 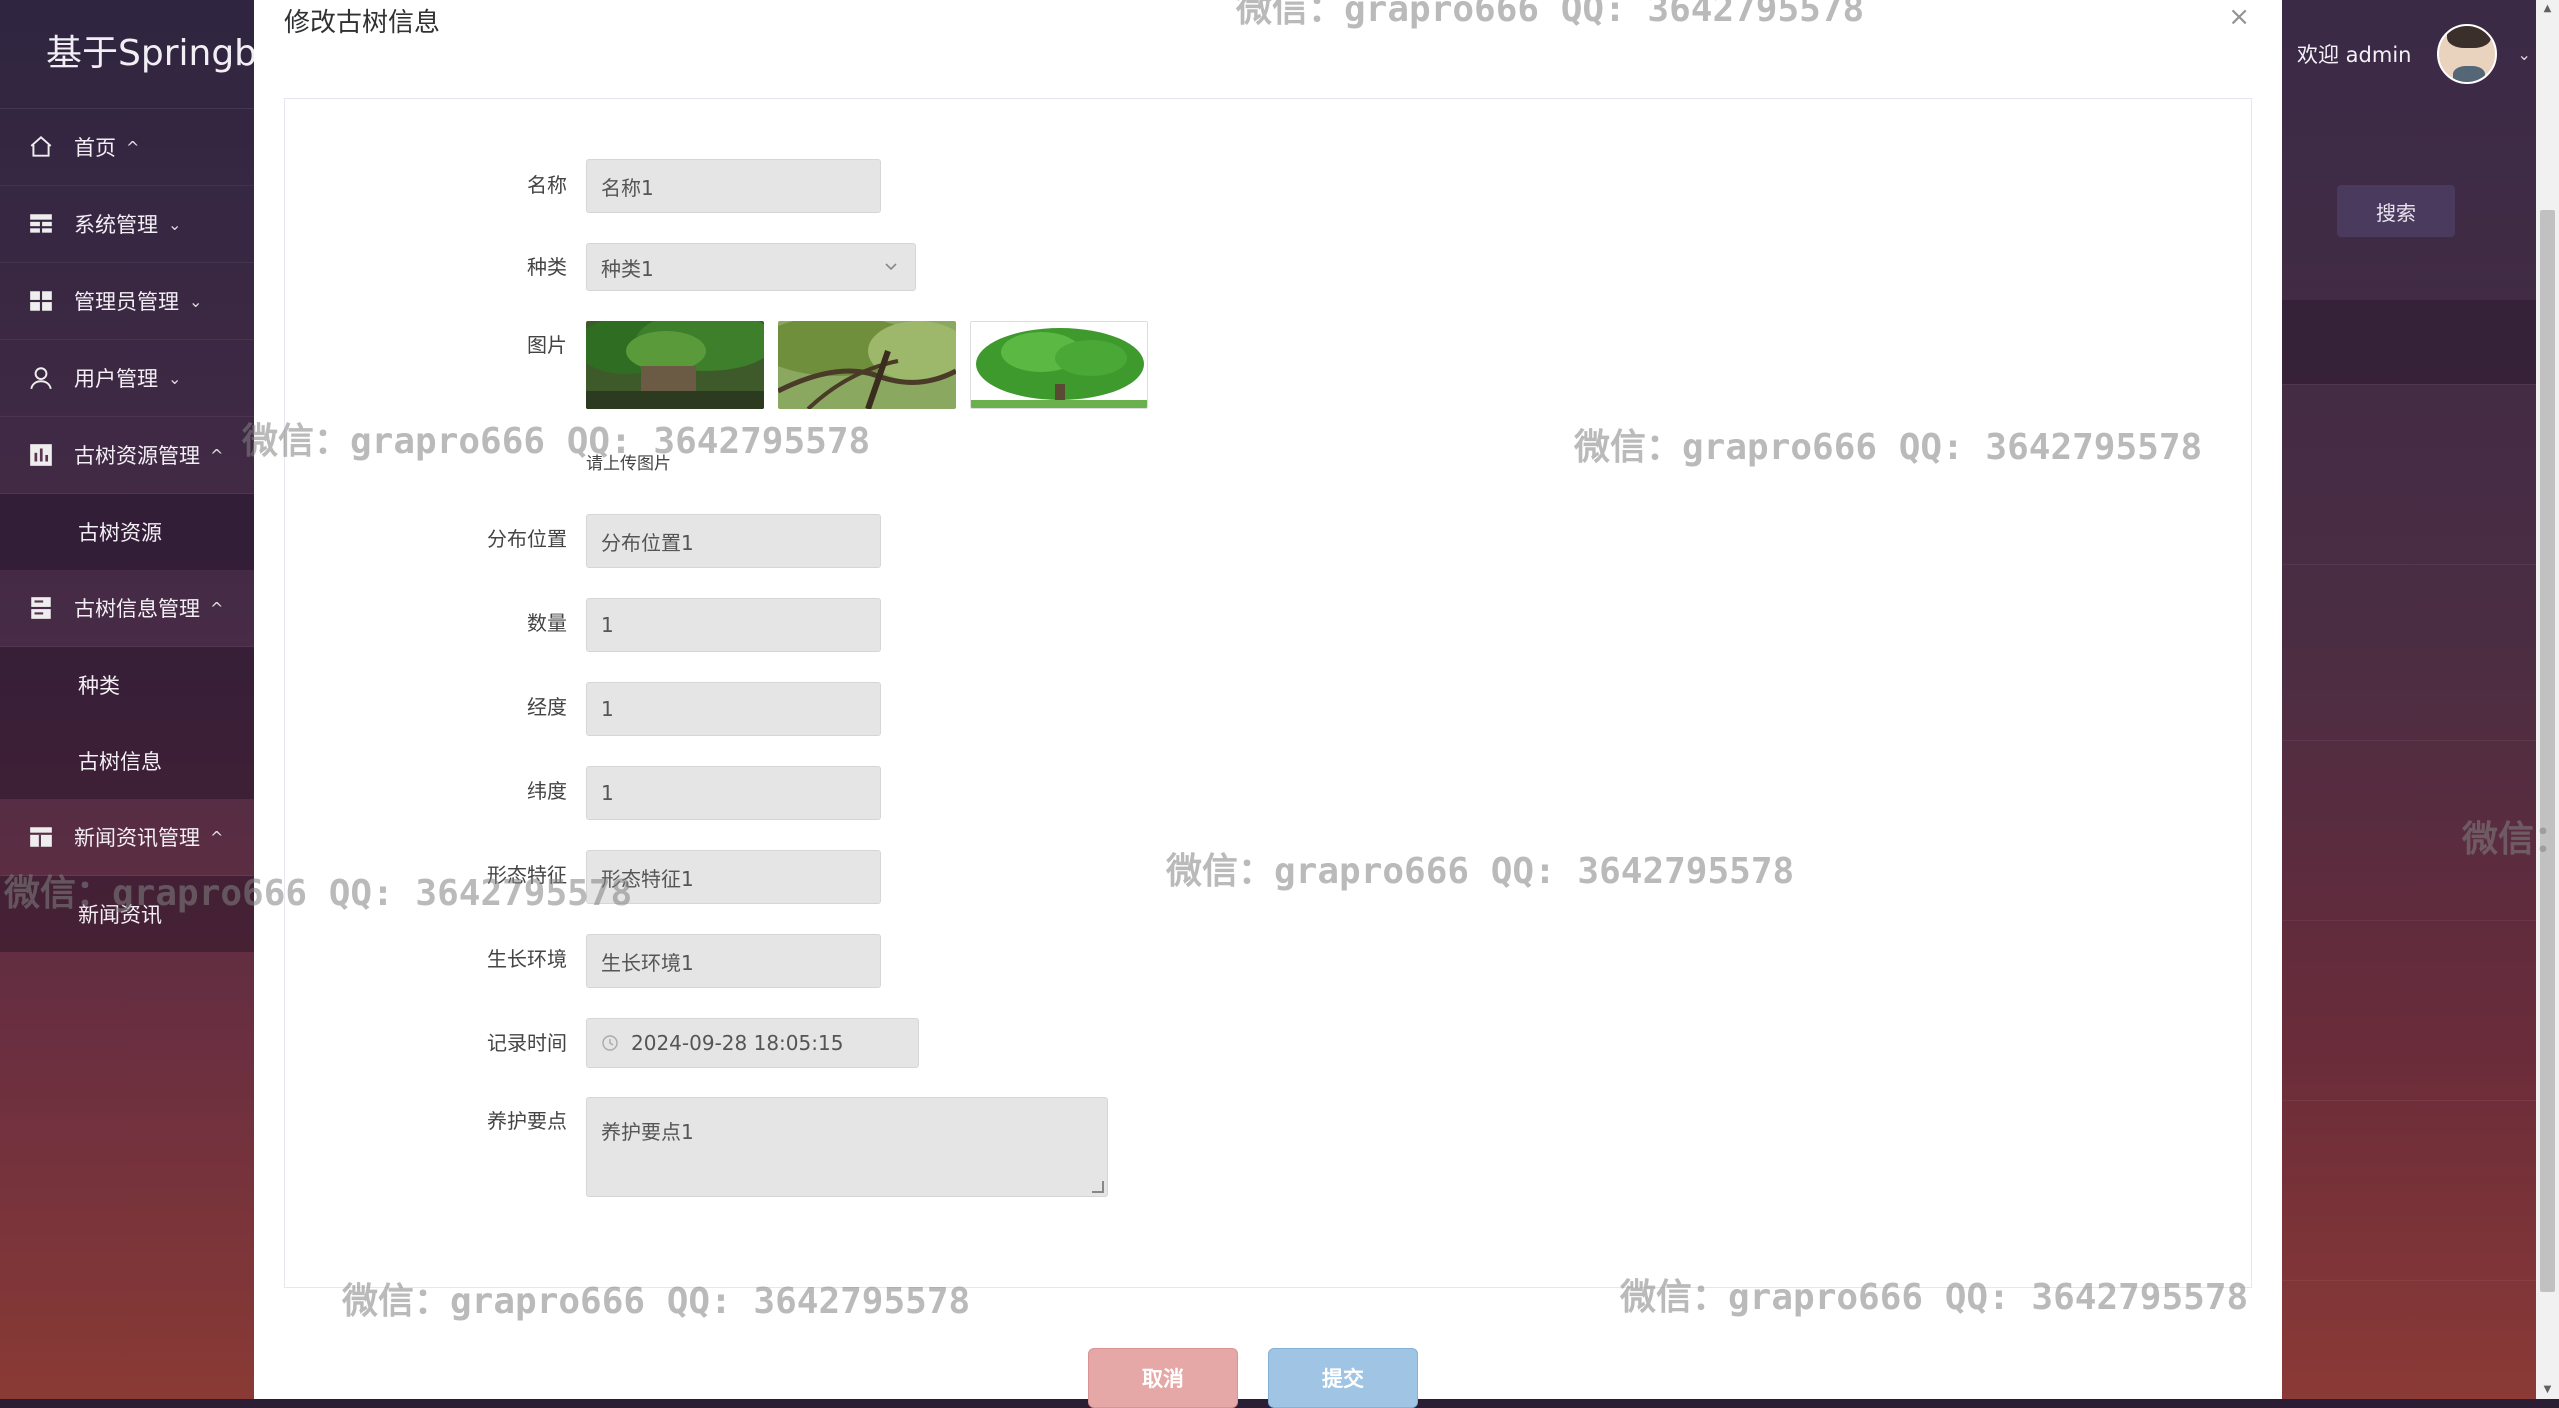 I want to click on user-icon, so click(x=41, y=378).